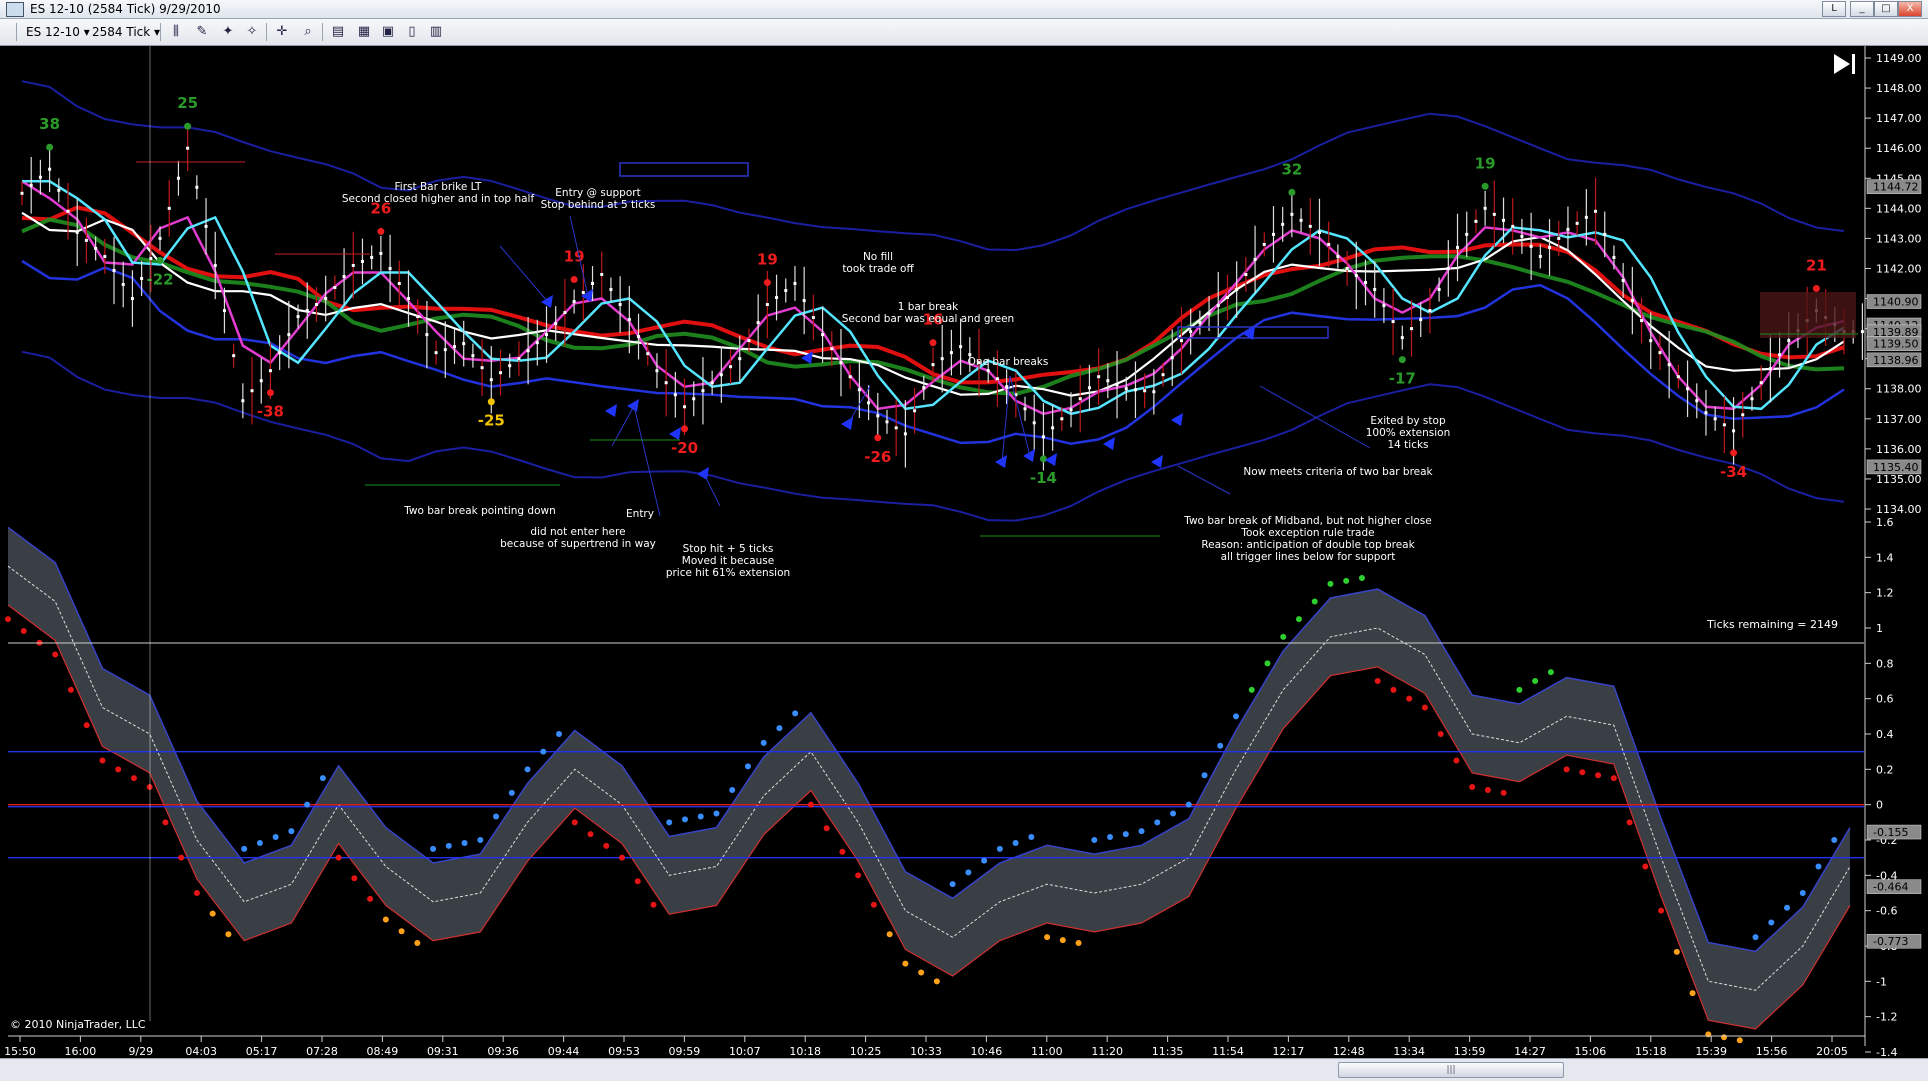 The width and height of the screenshot is (1928, 1081). What do you see at coordinates (412, 32) in the screenshot?
I see `data-box-icon: ▯` at bounding box center [412, 32].